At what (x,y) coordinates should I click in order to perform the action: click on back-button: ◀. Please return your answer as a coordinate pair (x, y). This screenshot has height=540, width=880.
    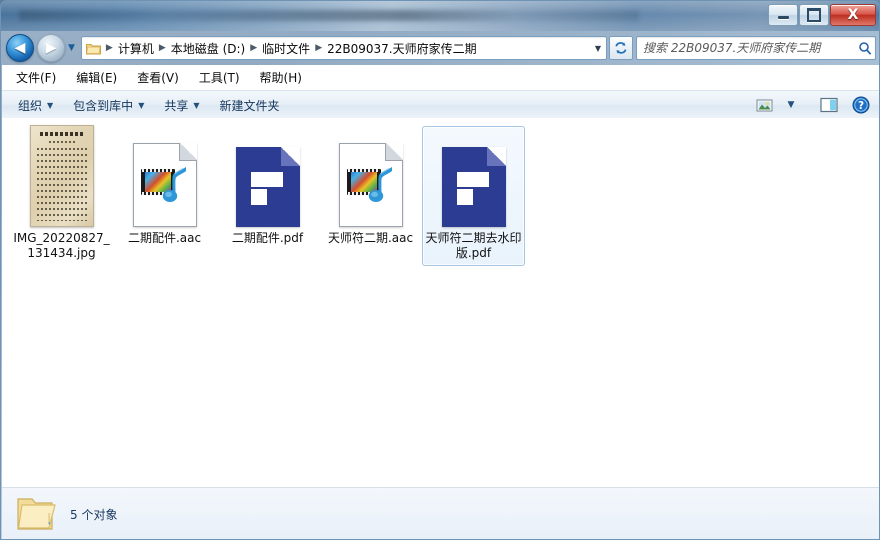
    Looking at the image, I should click on (20, 48).